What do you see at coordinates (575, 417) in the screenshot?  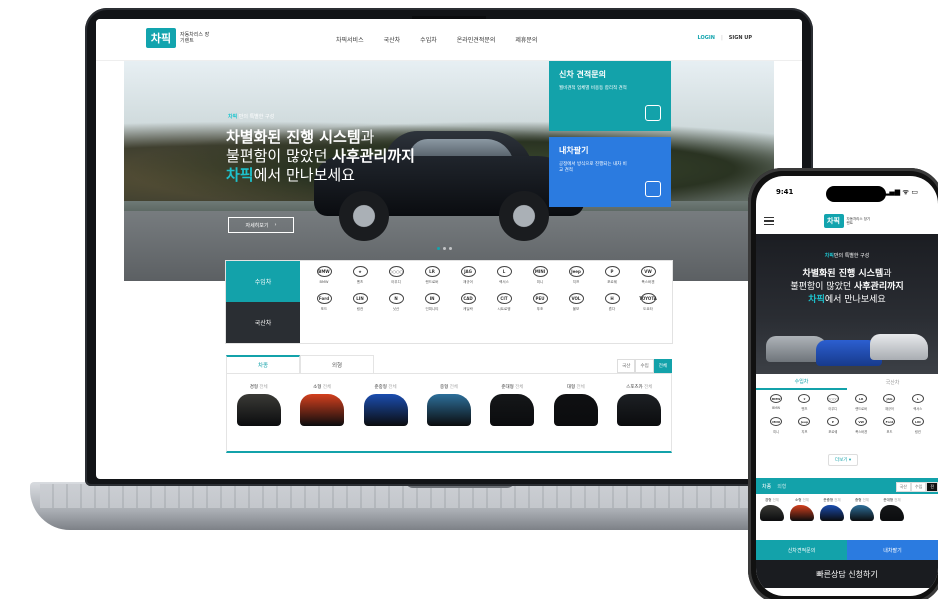 I see `vehicle-type-item: 대형 전체` at bounding box center [575, 417].